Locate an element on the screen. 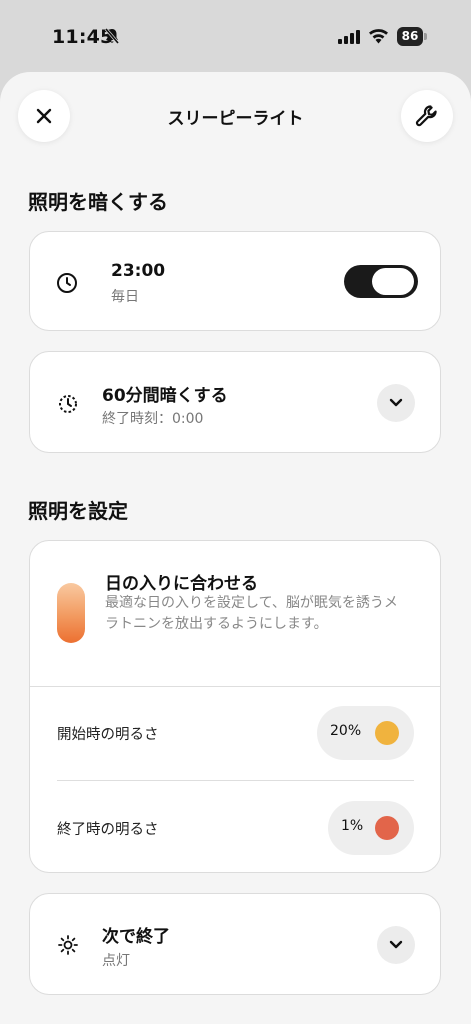 The image size is (471, 1024). duration-label: 60分間暗くする is located at coordinates (165, 396).